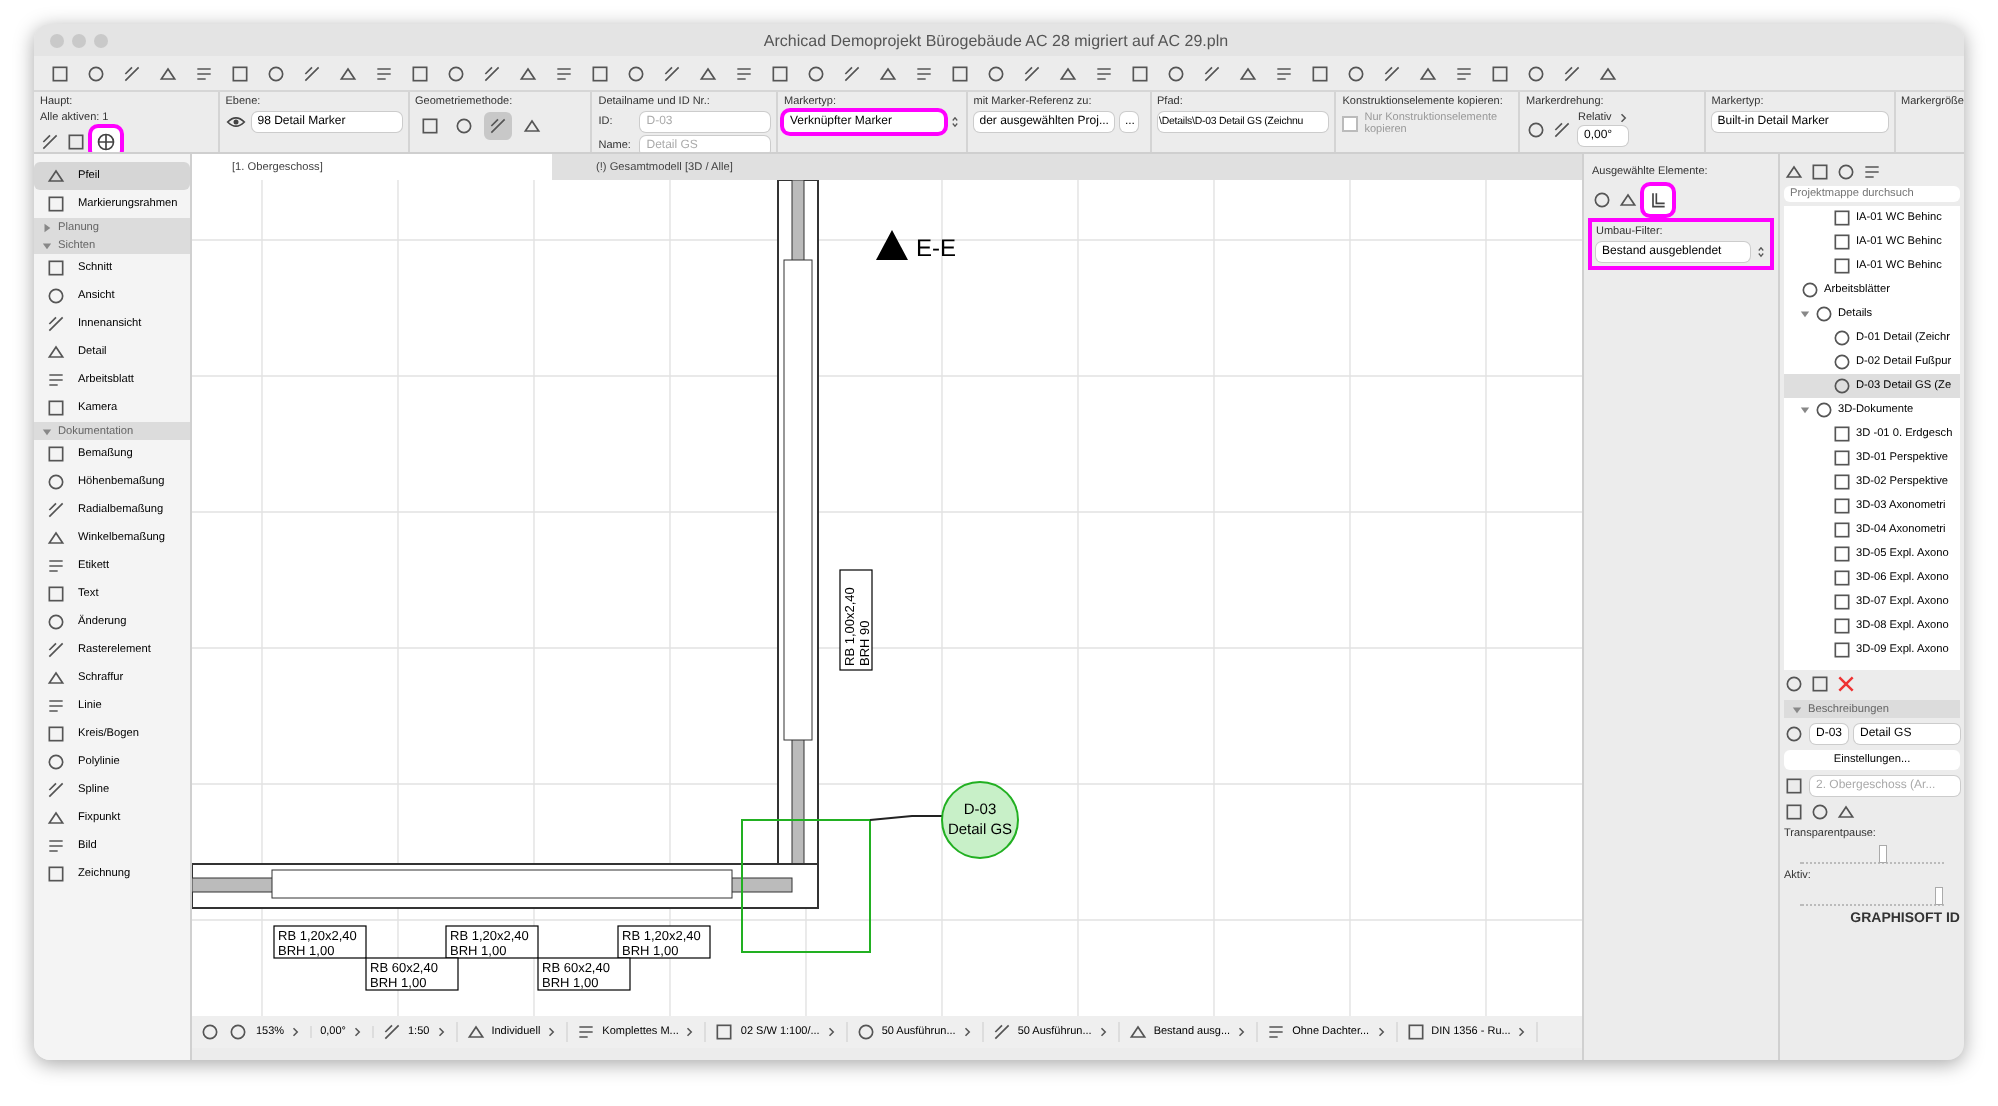 Image resolution: width=1998 pixels, height=1106 pixels. Describe the element at coordinates (806, 886) in the screenshot. I see `detail-boundary` at that location.